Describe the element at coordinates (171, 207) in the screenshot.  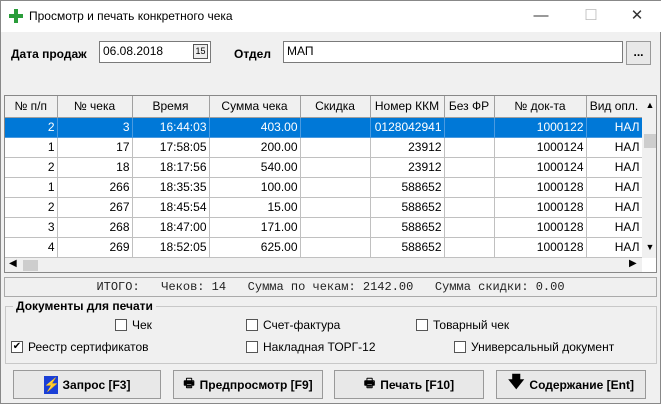
I see `table-cell: 18:45:54` at that location.